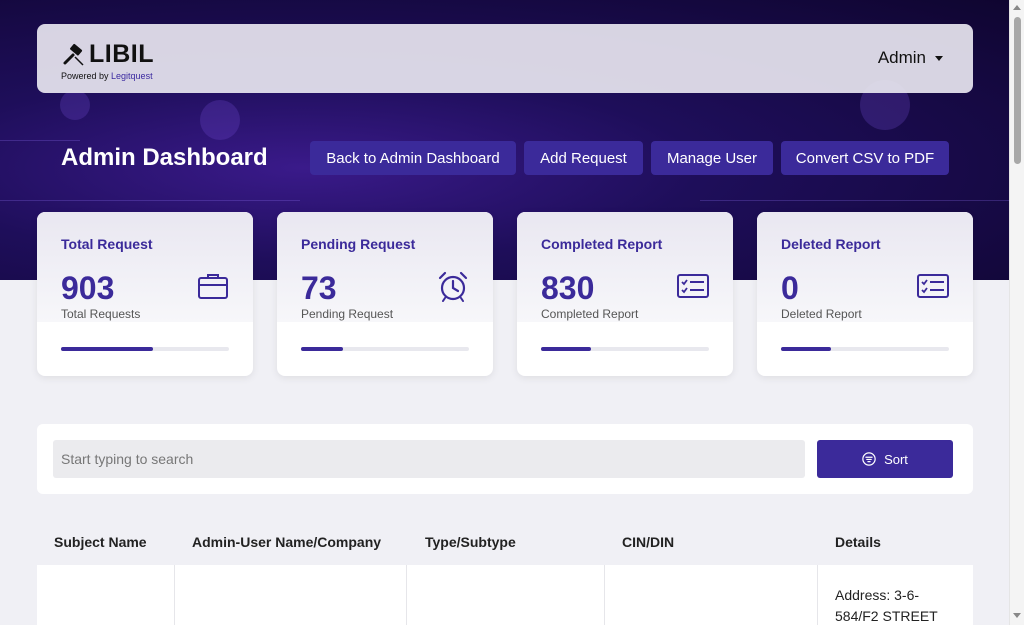 The image size is (1024, 625). Describe the element at coordinates (213, 286) in the screenshot. I see `briefcase-icon` at that location.